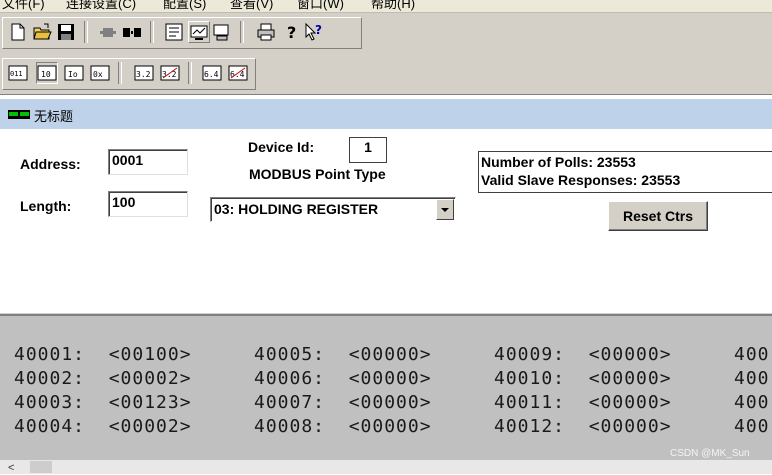  What do you see at coordinates (148, 204) in the screenshot?
I see `length-field: 100` at bounding box center [148, 204].